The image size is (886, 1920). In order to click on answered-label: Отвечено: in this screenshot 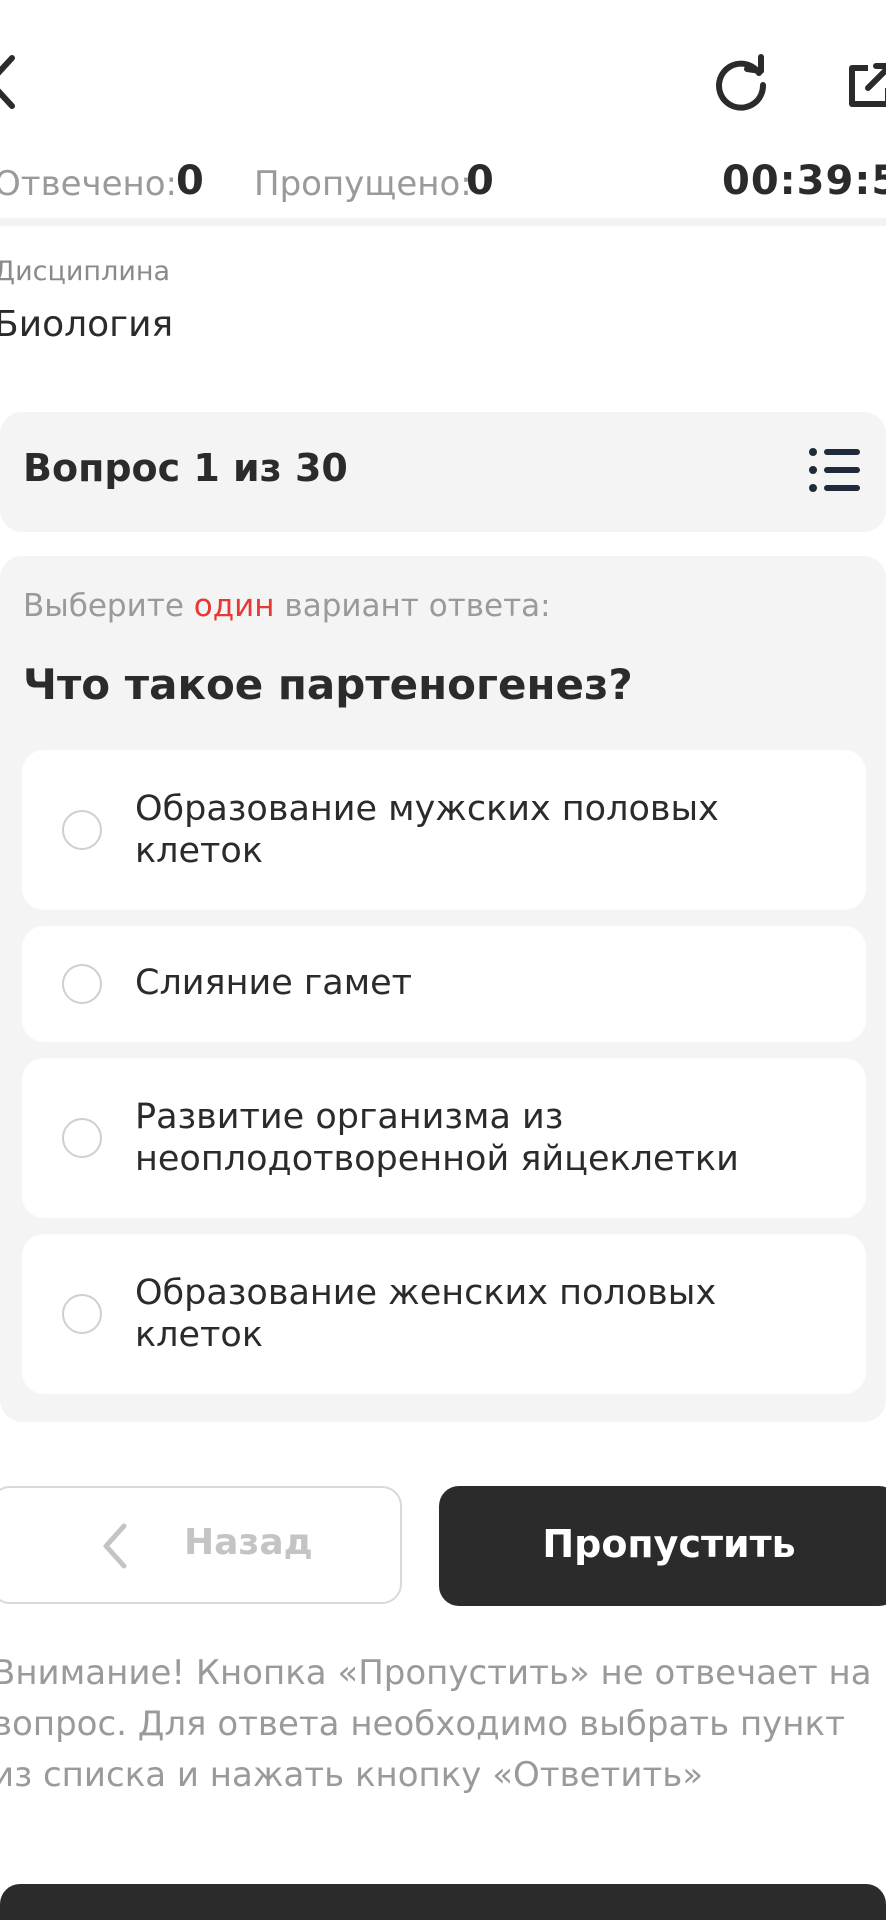, I will do `click(89, 184)`.